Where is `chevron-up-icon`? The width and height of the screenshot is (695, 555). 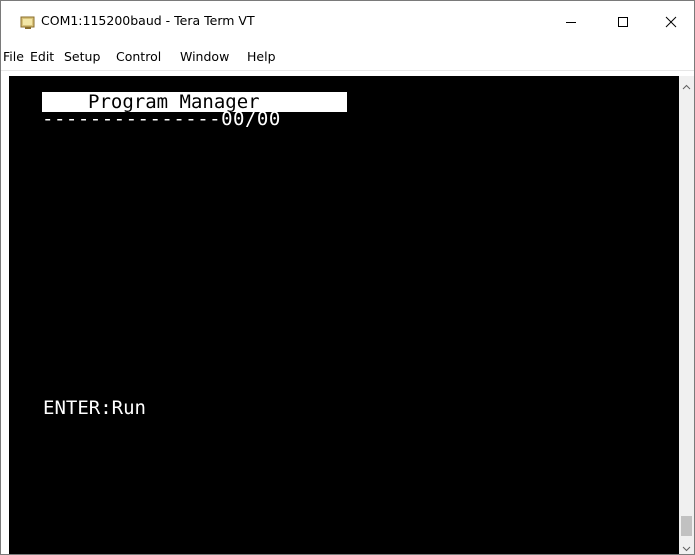 chevron-up-icon is located at coordinates (686, 84).